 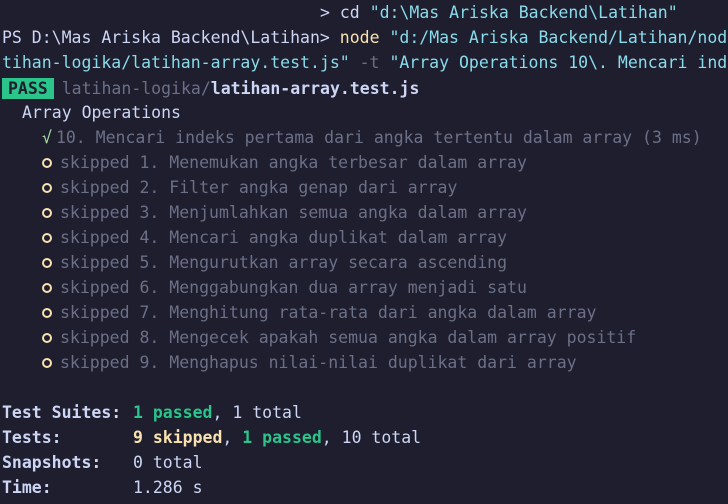 I want to click on suites-label: Test Suites:, so click(x=62, y=412).